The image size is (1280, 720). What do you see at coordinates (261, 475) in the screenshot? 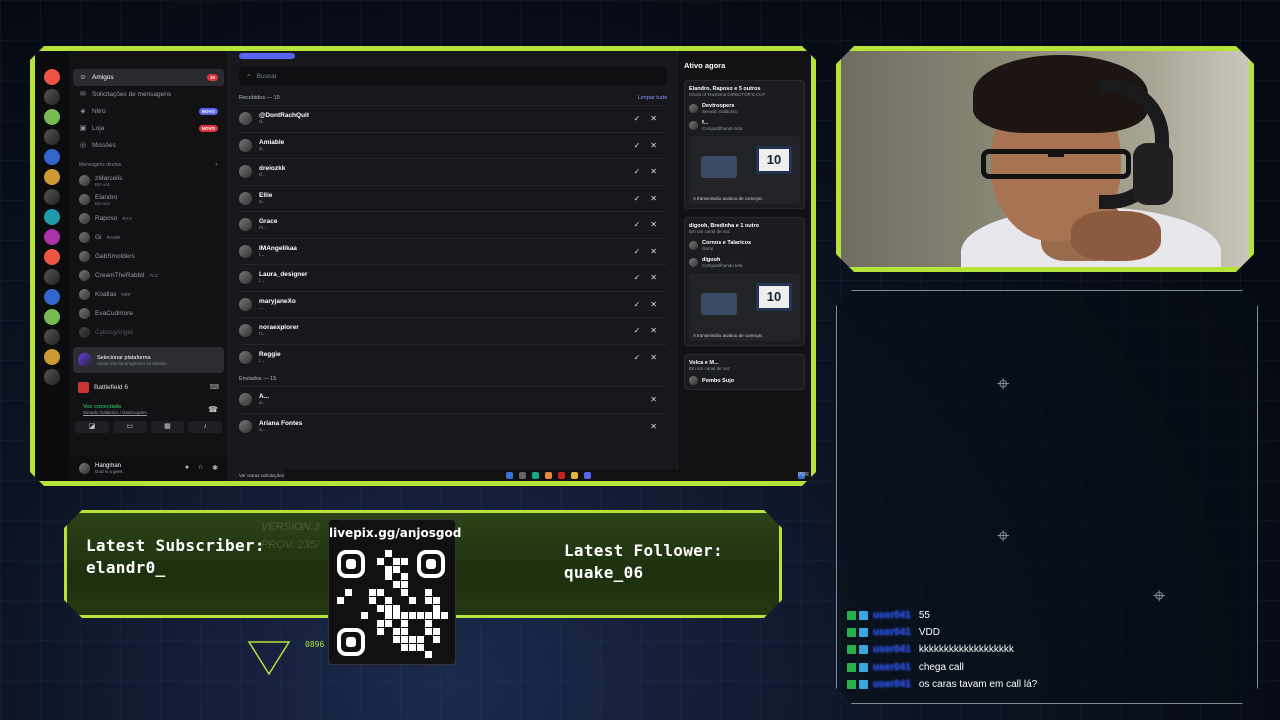
I see `more-requests-link: Ver outras solicitações` at bounding box center [261, 475].